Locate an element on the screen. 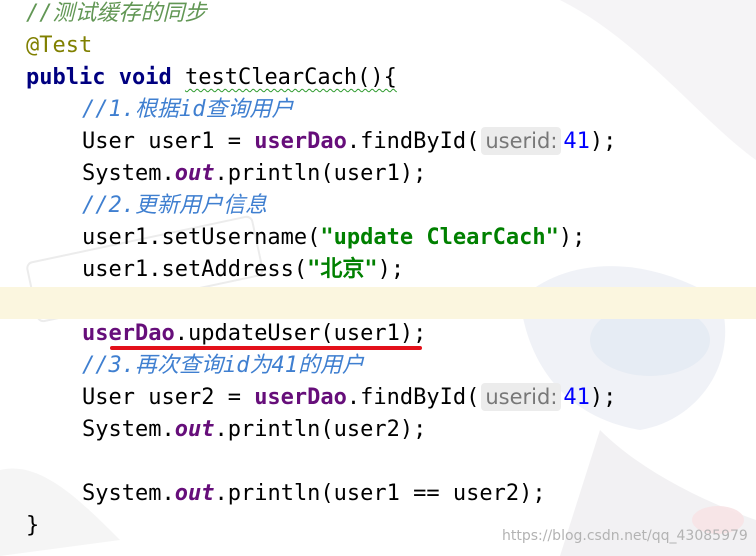 This screenshot has height=556, width=756. println-compare: .println(user1 == user2); is located at coordinates (380, 493).